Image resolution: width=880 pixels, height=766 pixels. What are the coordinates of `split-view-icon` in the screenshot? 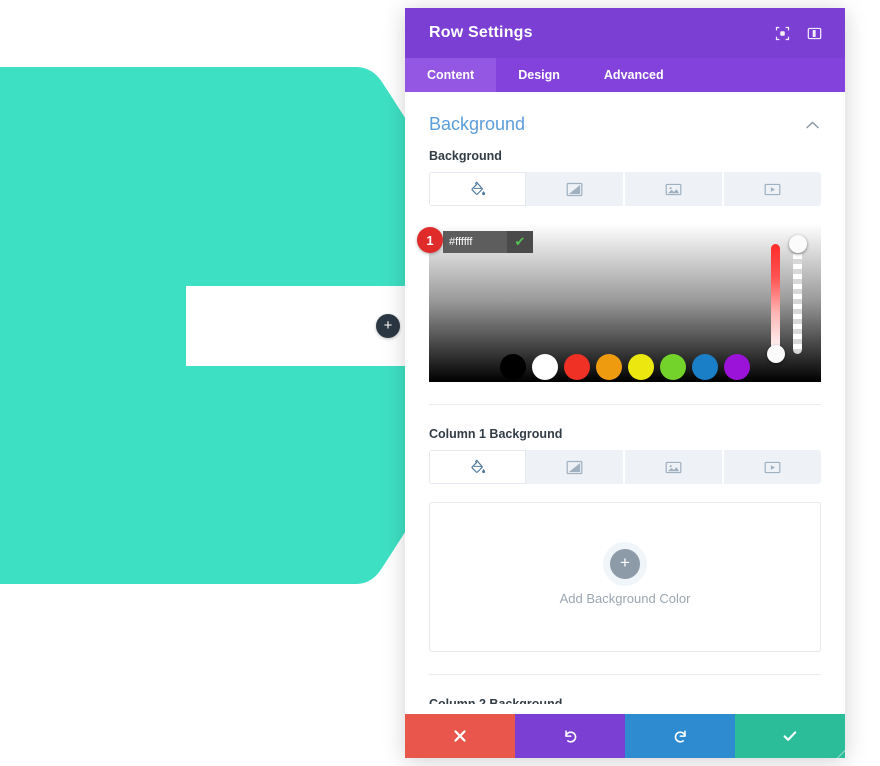 It's located at (814, 33).